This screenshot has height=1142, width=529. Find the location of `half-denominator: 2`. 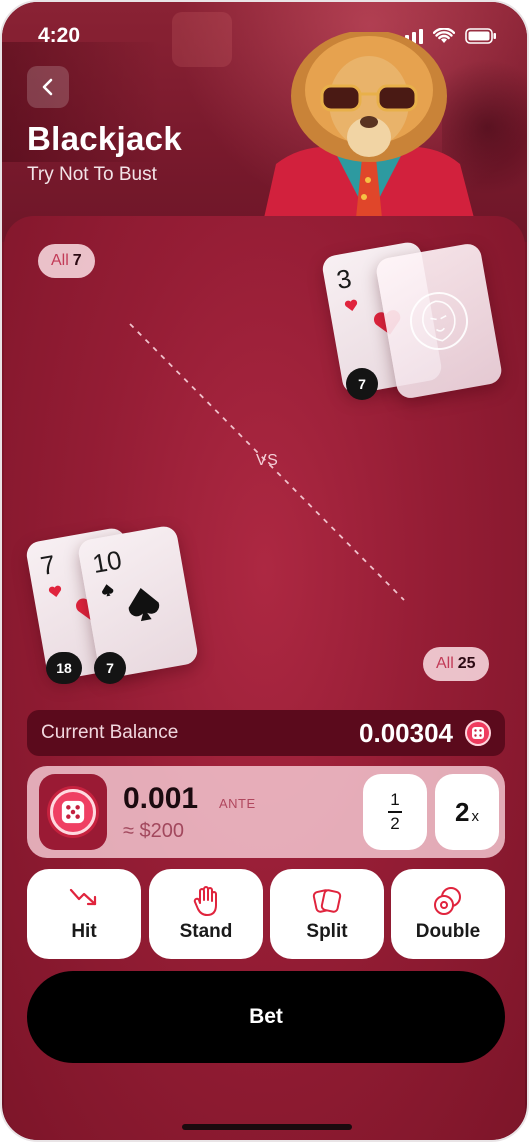

half-denominator: 2 is located at coordinates (395, 823).